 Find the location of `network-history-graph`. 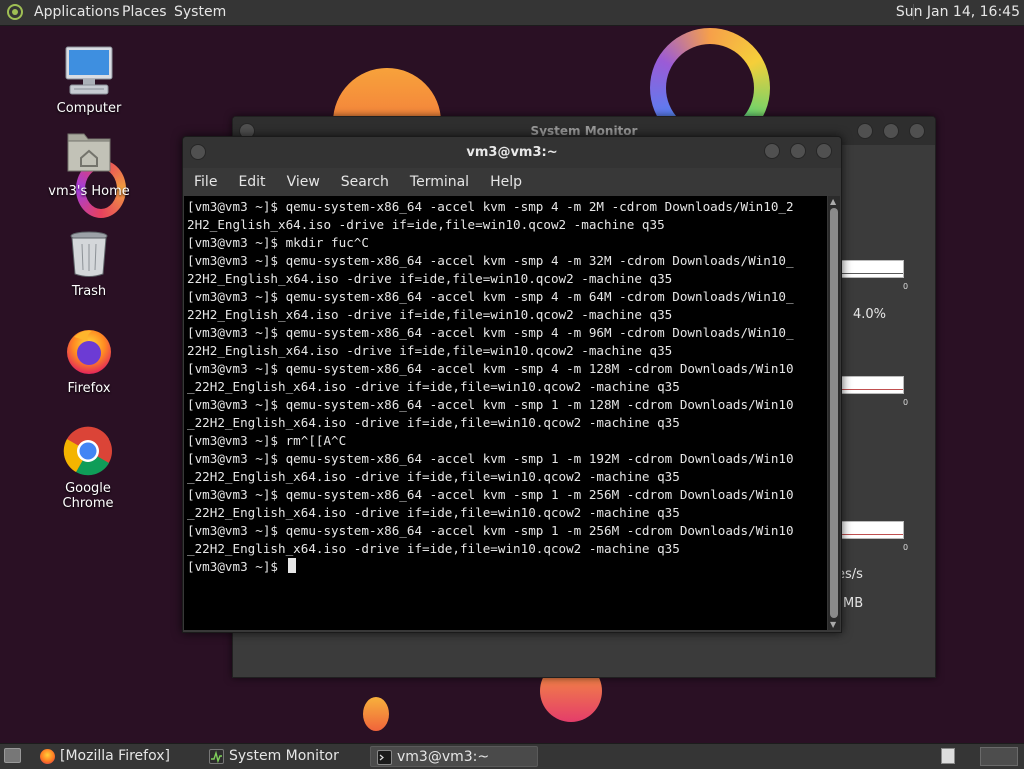

network-history-graph is located at coordinates (872, 530).